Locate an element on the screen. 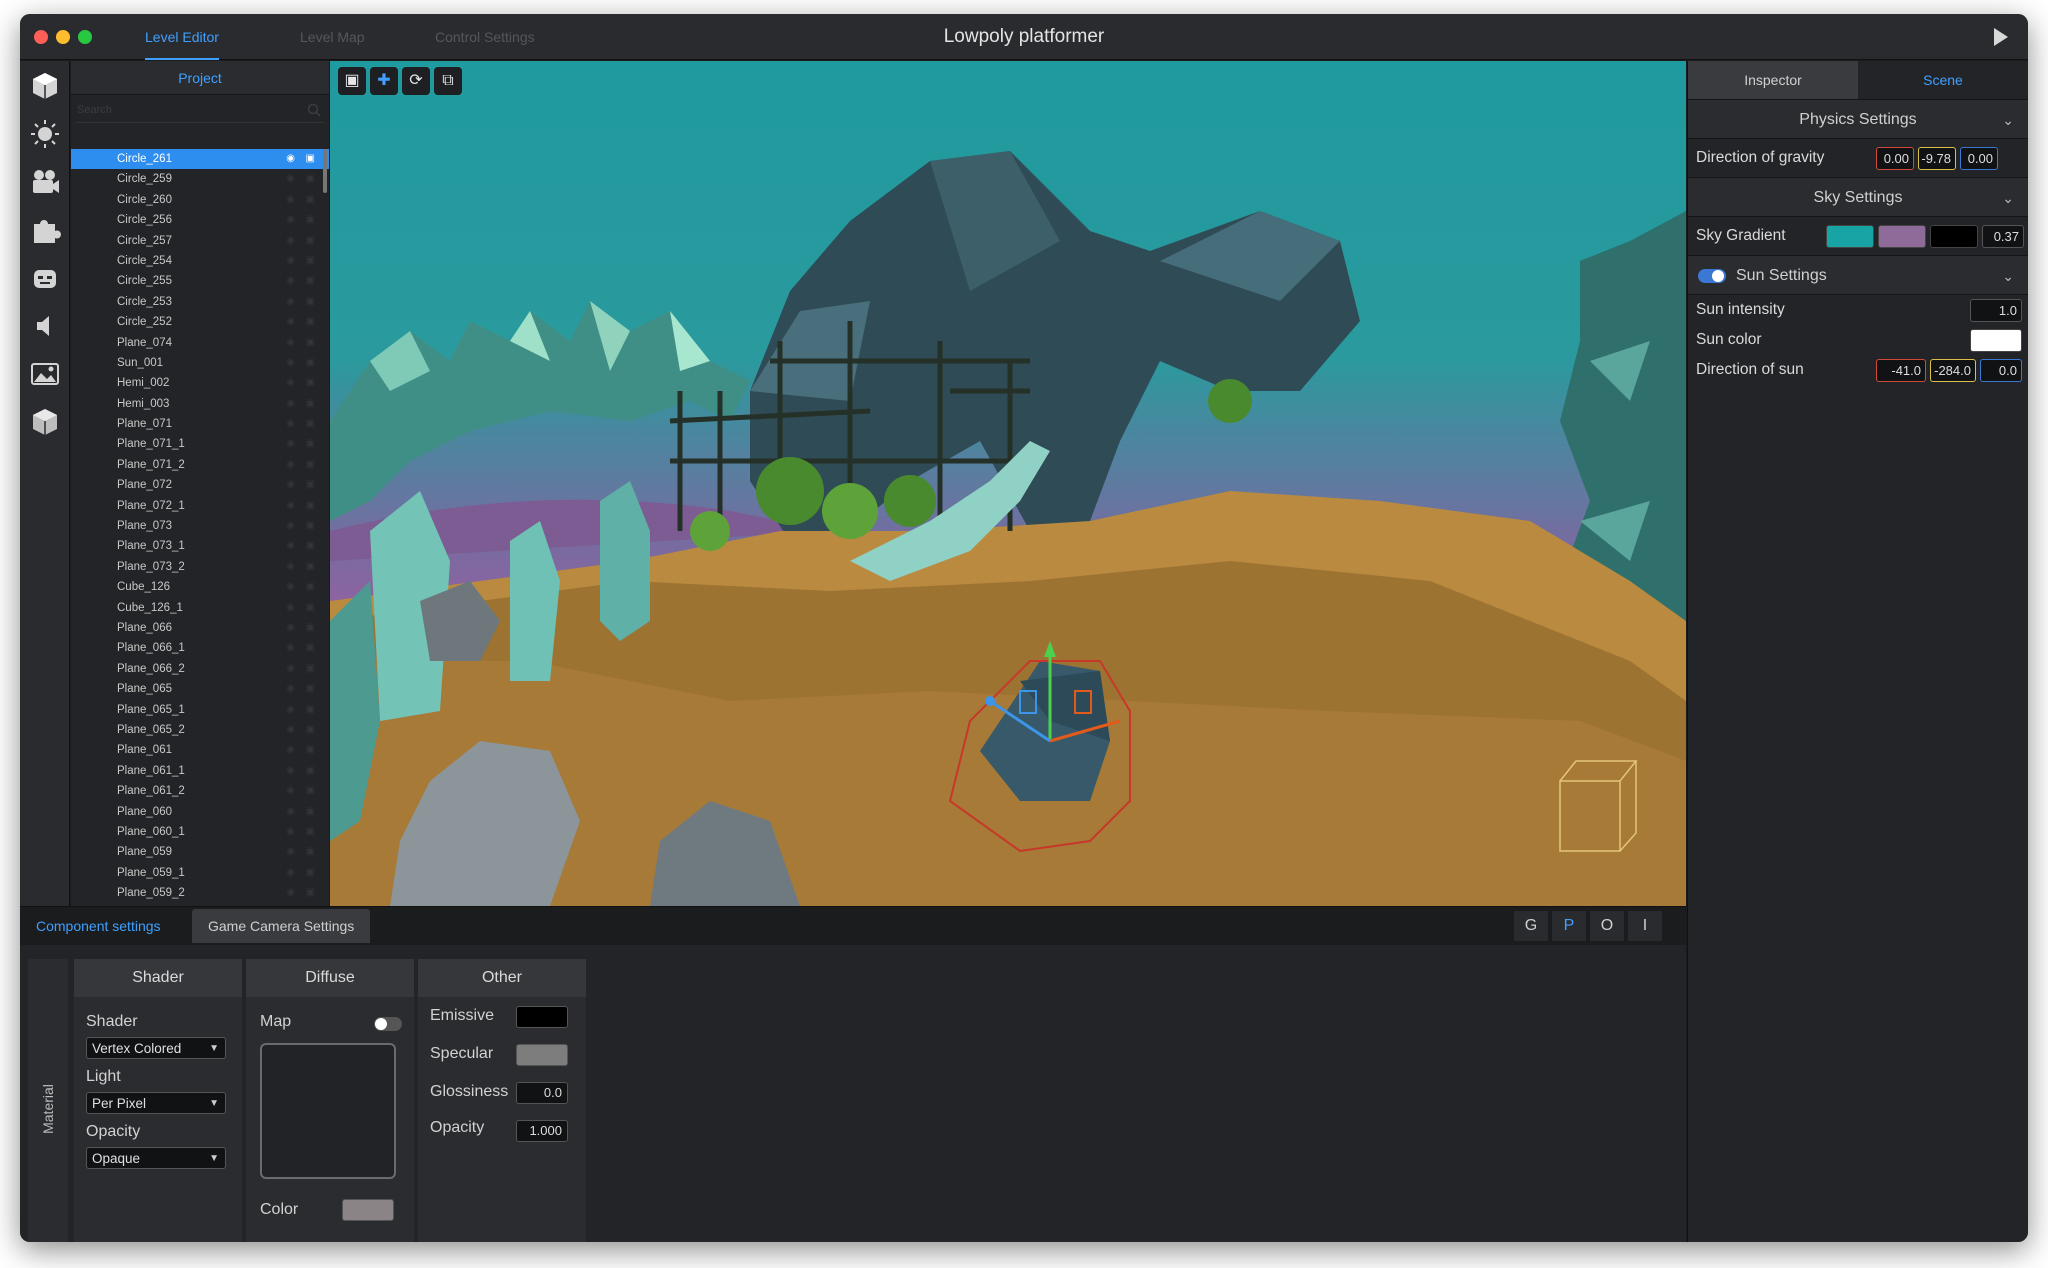 The height and width of the screenshot is (1268, 2048). list-item: Plane_066 ◉ ▣ is located at coordinates (200, 628).